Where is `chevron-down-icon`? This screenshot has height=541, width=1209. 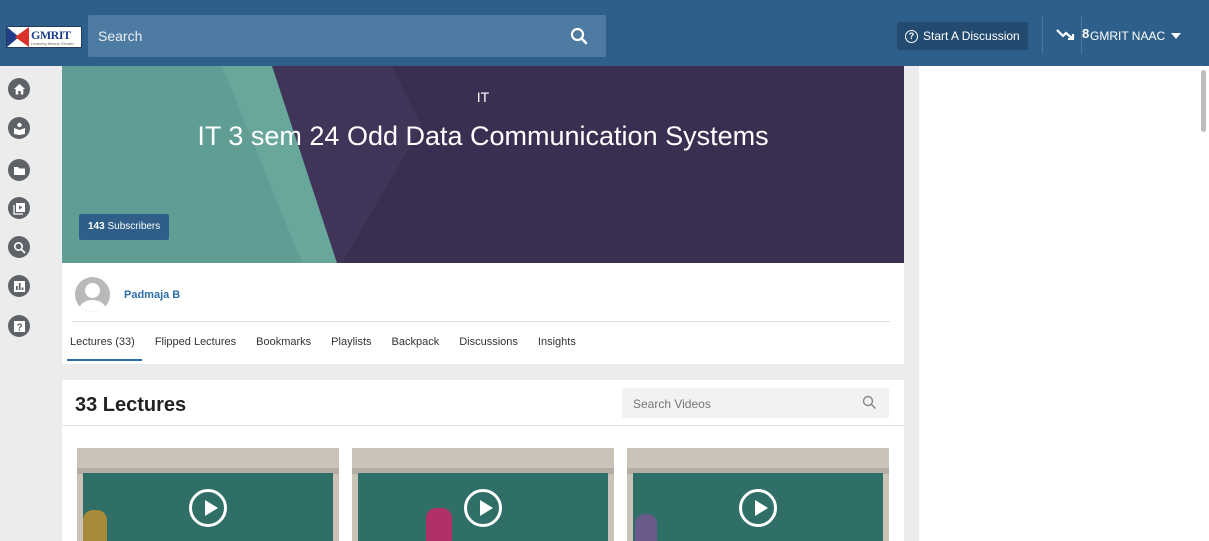
chevron-down-icon is located at coordinates (1176, 36).